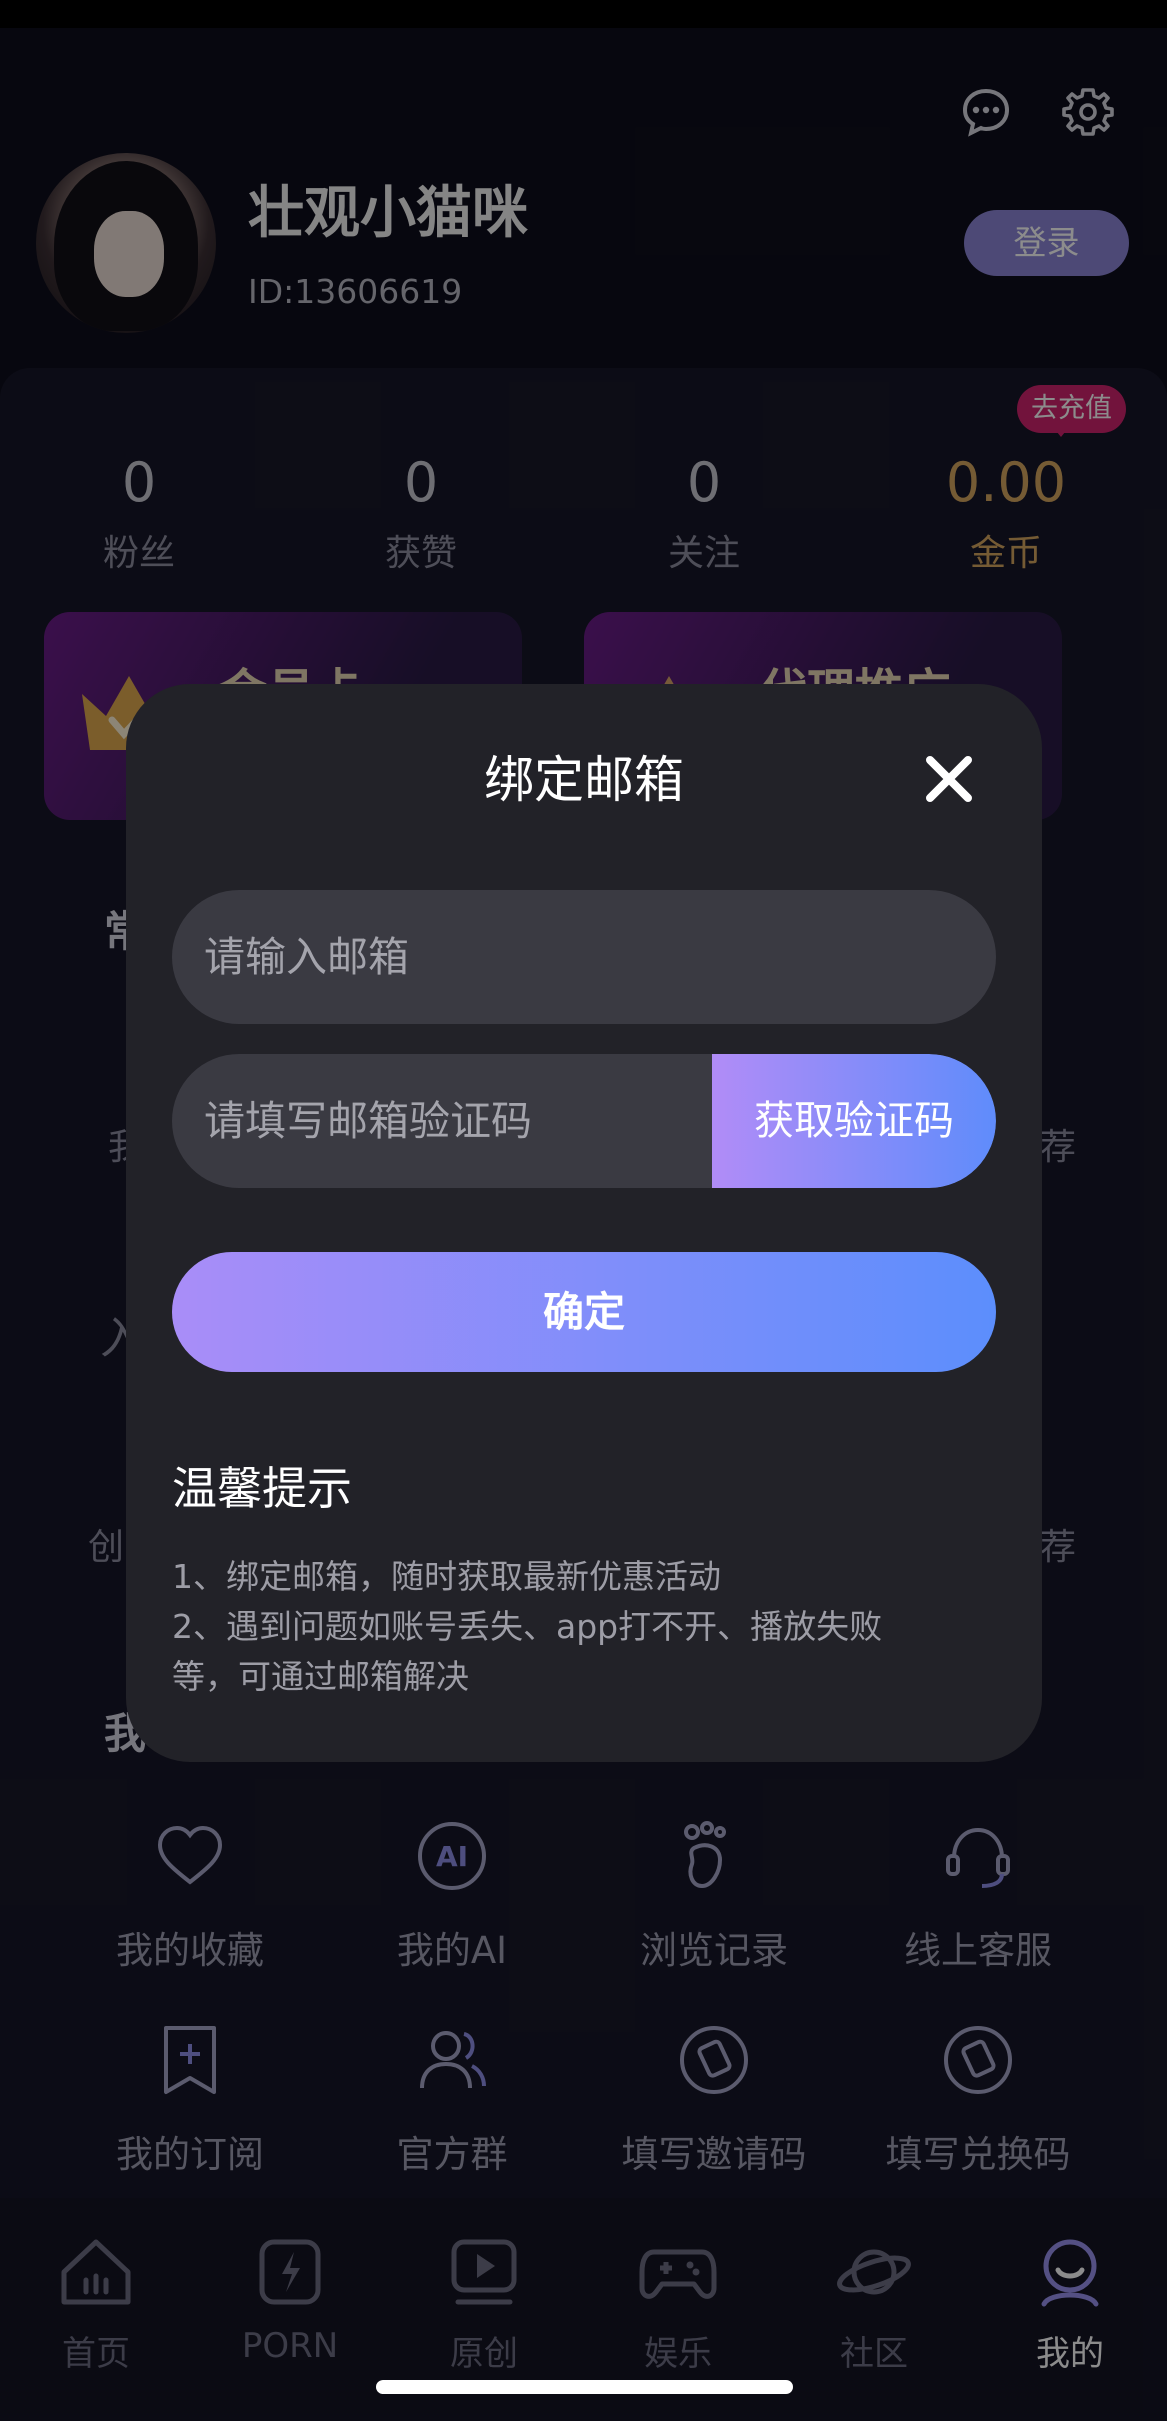 The height and width of the screenshot is (2421, 1167). What do you see at coordinates (442, 1121) in the screenshot?
I see `verification-code-input` at bounding box center [442, 1121].